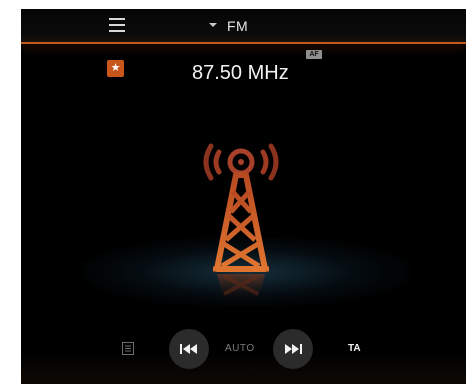 This screenshot has height=384, width=466. I want to click on chevron-down-icon, so click(213, 25).